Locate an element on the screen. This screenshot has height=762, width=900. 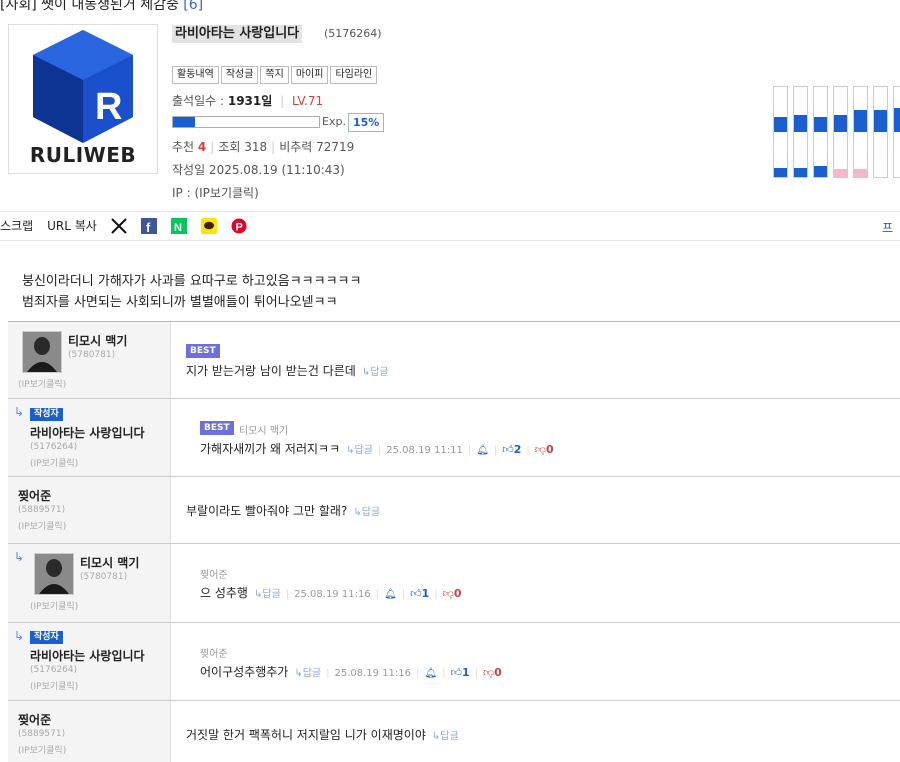
pinterest-icon: P is located at coordinates (239, 226).